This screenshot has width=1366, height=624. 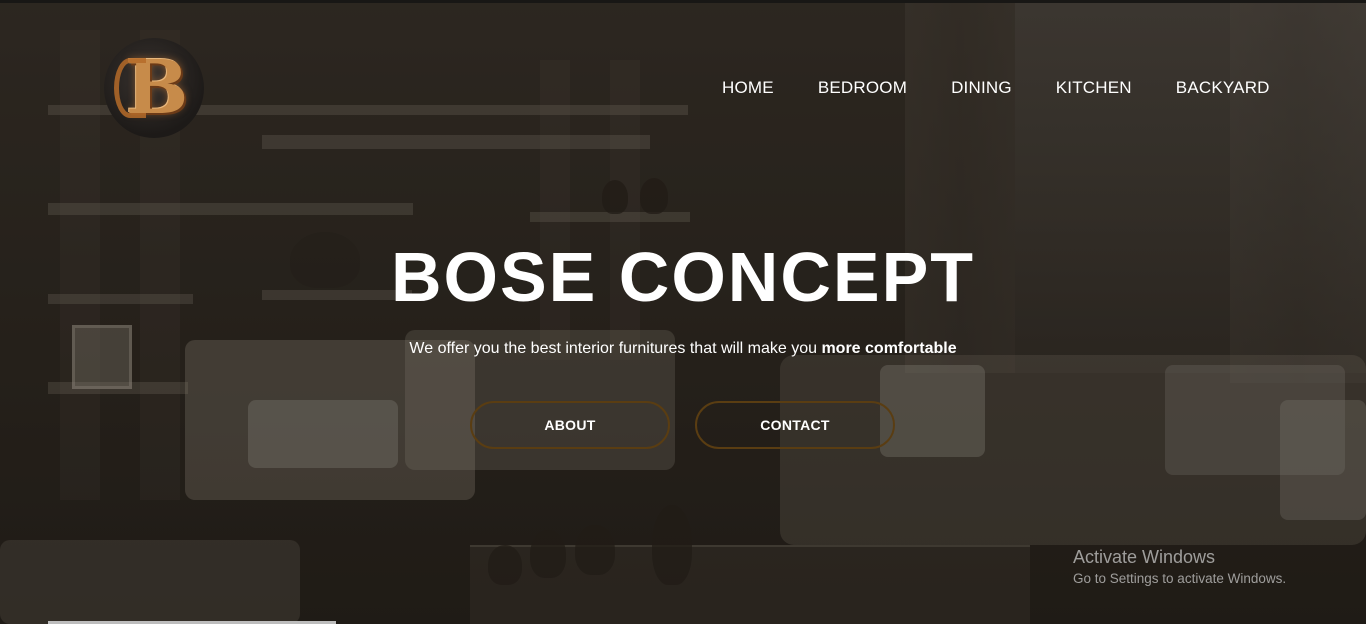 I want to click on contact-button: CONTACT, so click(x=795, y=425).